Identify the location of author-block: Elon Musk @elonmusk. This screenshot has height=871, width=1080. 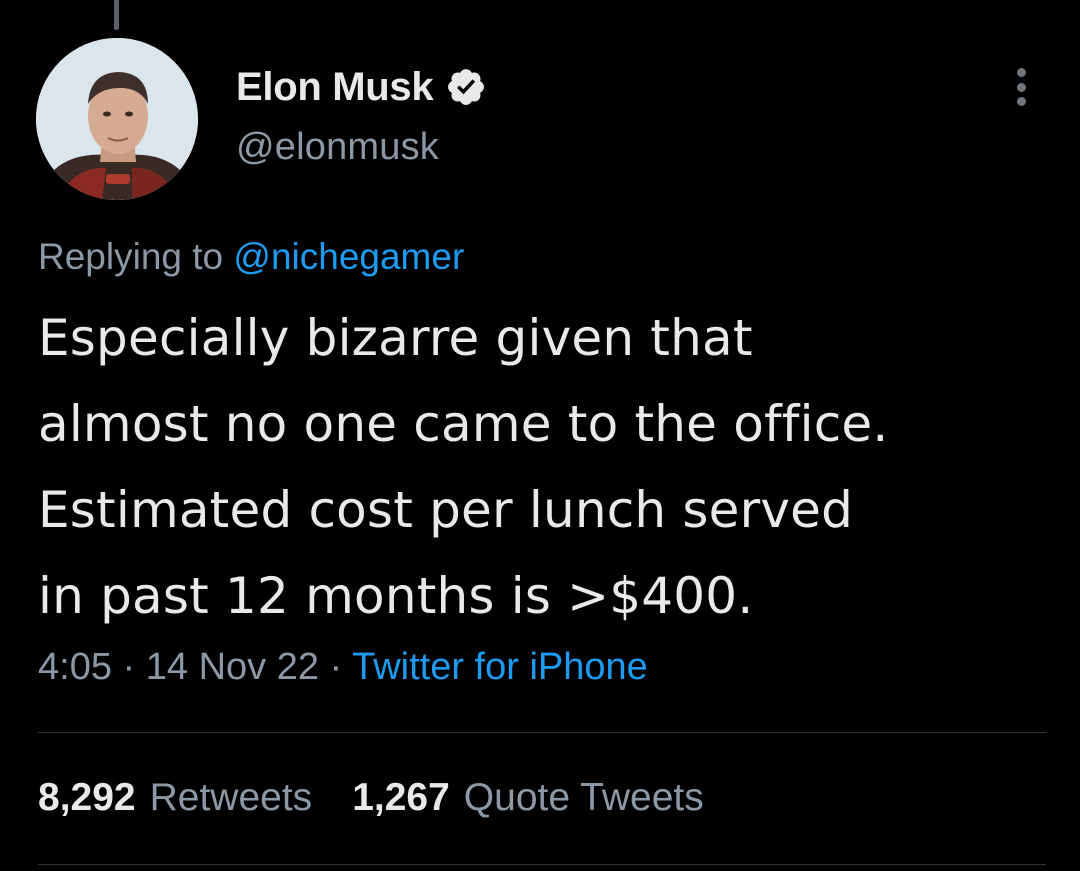
(361, 116).